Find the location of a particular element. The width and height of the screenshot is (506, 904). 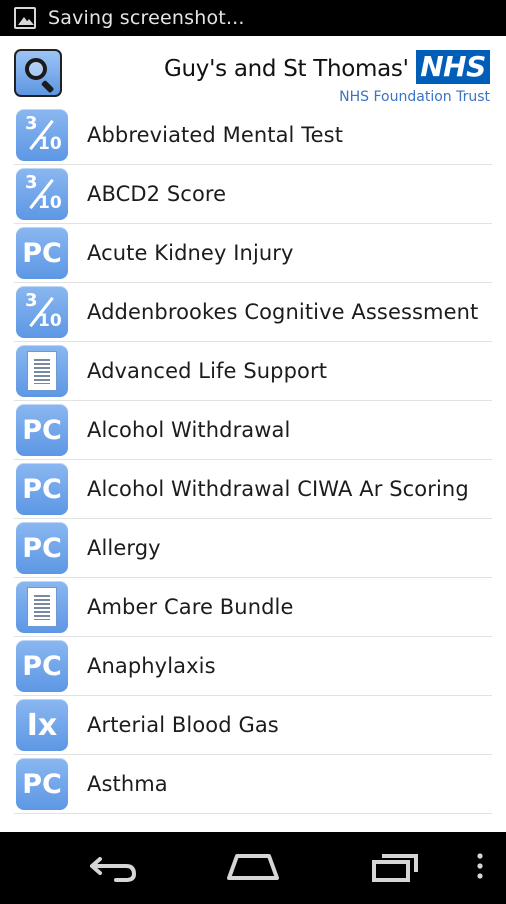

back-icon is located at coordinates (113, 869).